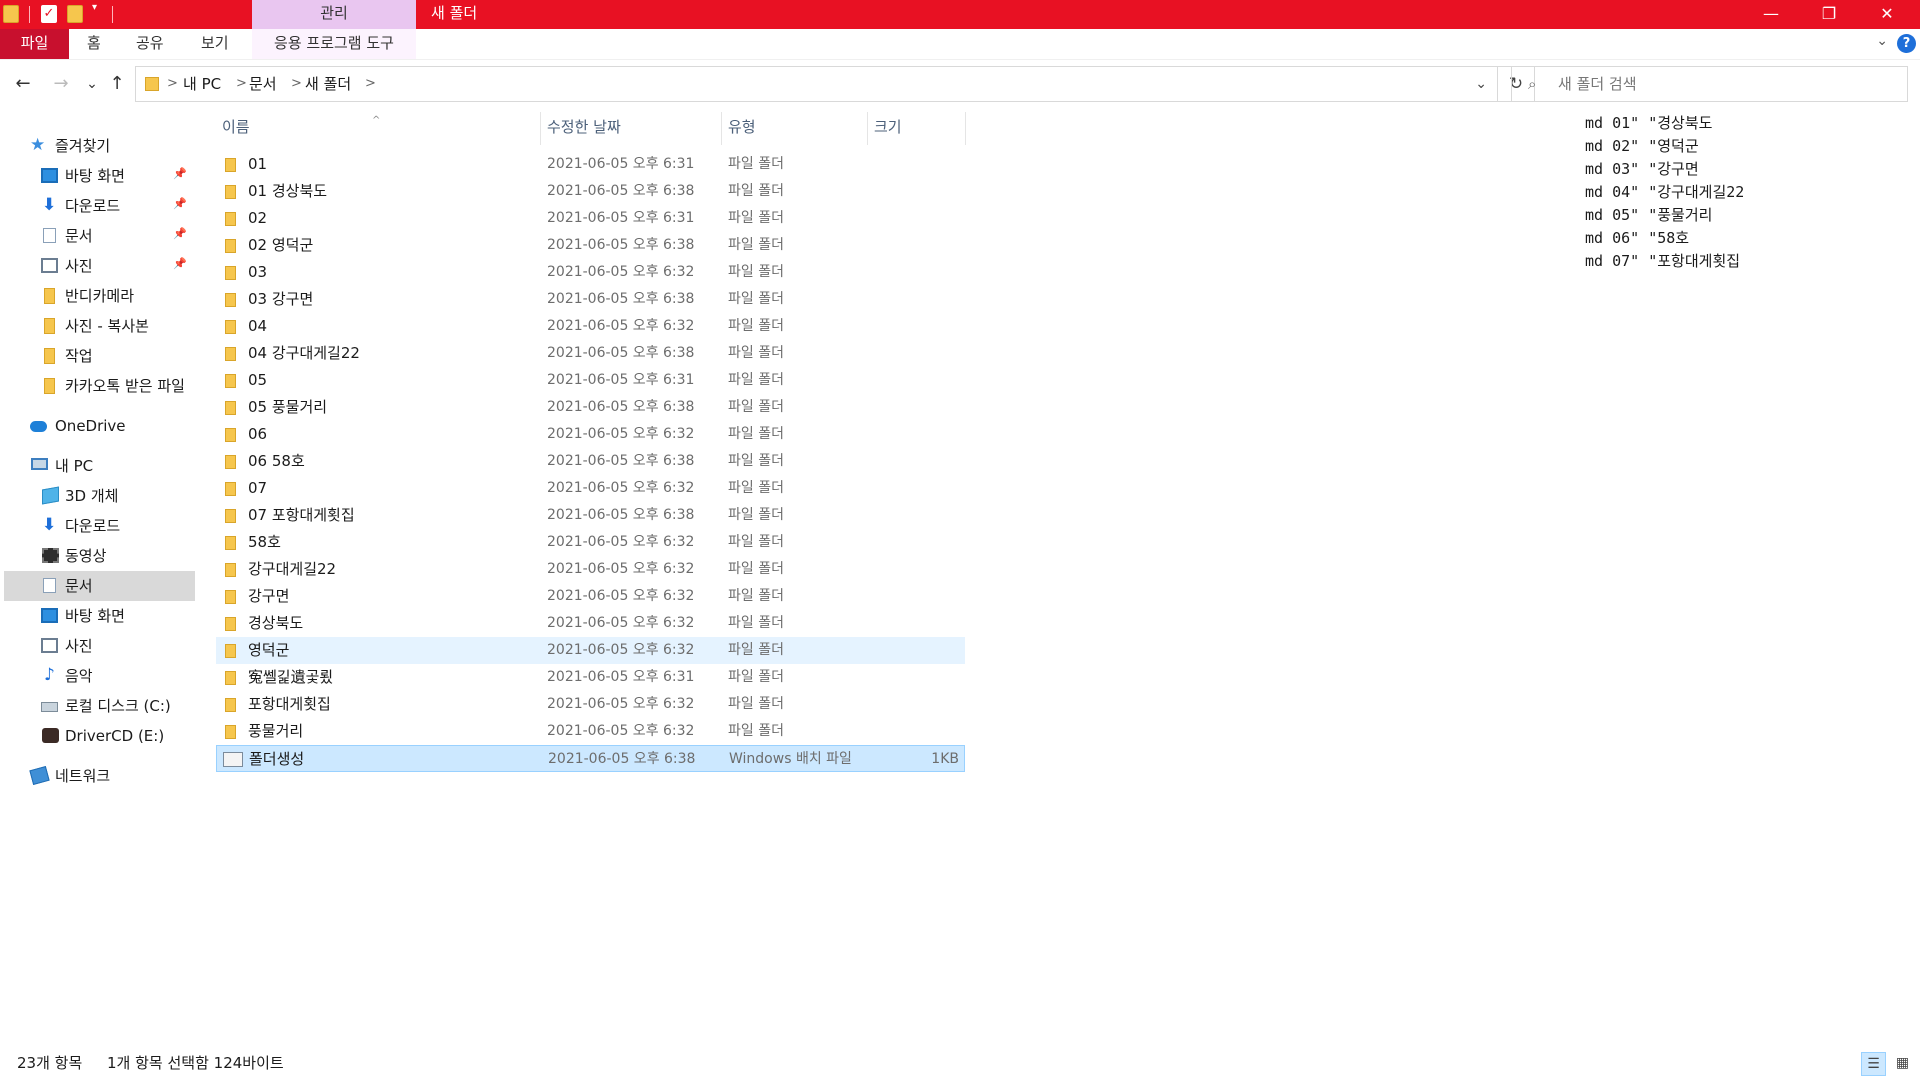 The height and width of the screenshot is (1080, 1920). Describe the element at coordinates (61, 84) in the screenshot. I see `forward-button: →` at that location.